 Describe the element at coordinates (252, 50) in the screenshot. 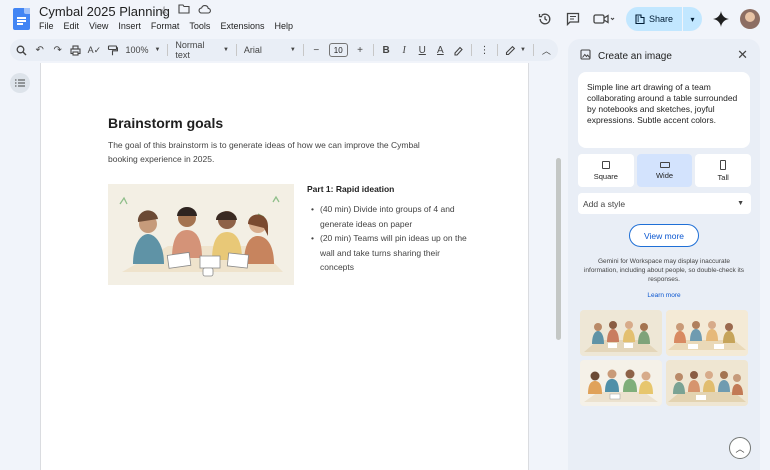

I see `font-value: Arial` at that location.